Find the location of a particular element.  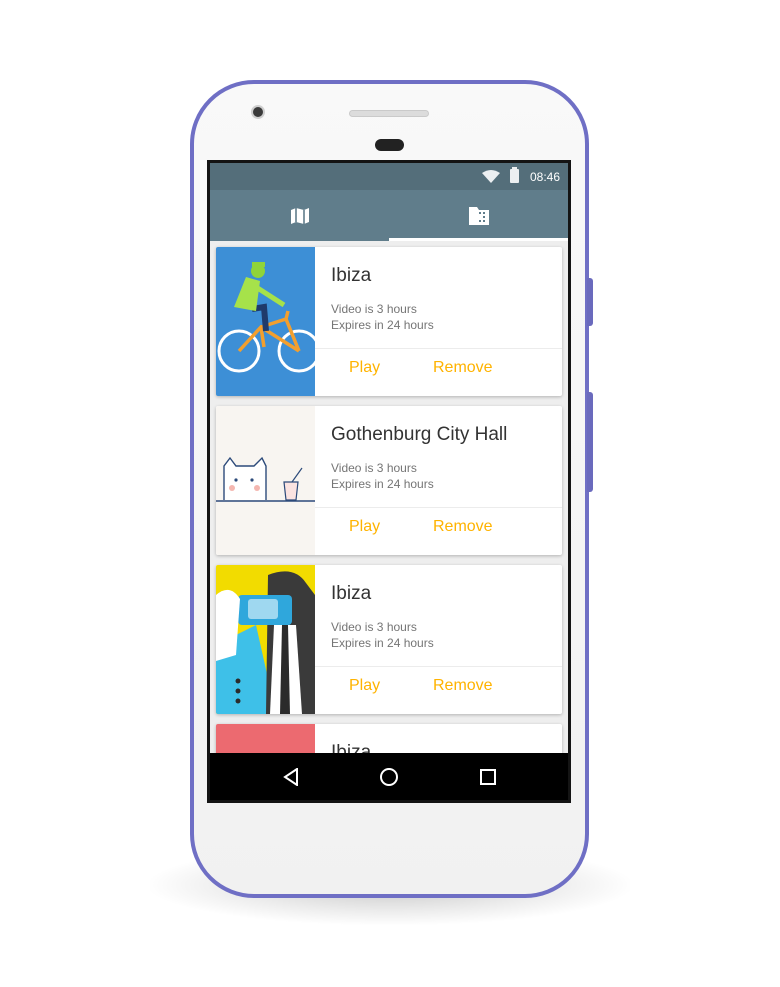

home-button is located at coordinates (389, 777).